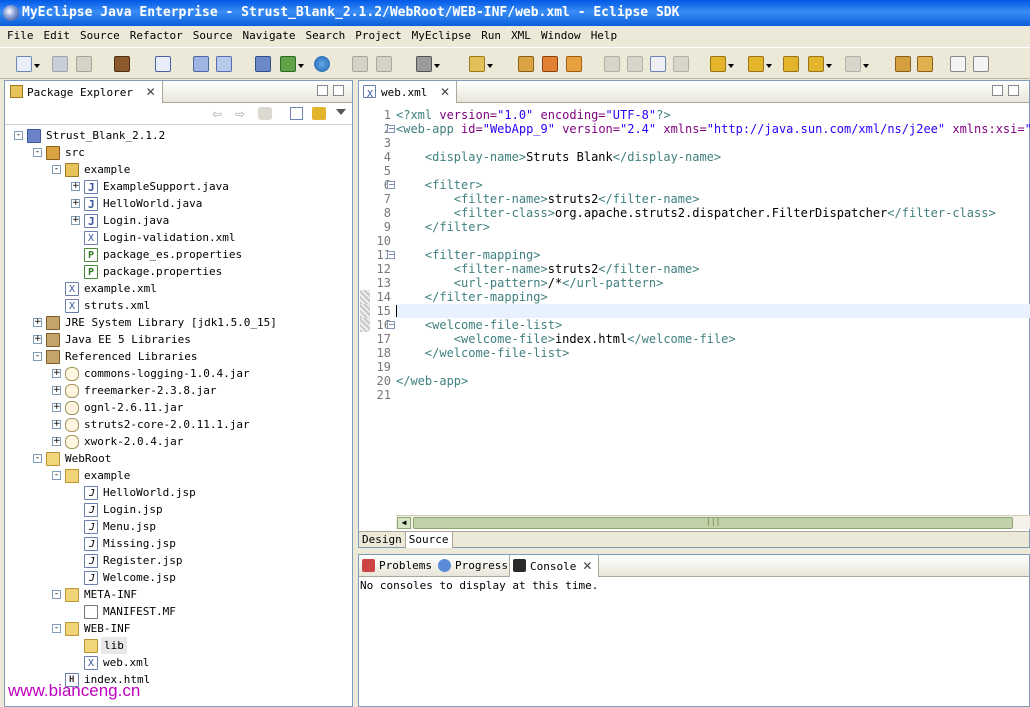 The width and height of the screenshot is (1030, 707). Describe the element at coordinates (175, 475) in the screenshot. I see `tree-item: - example` at that location.